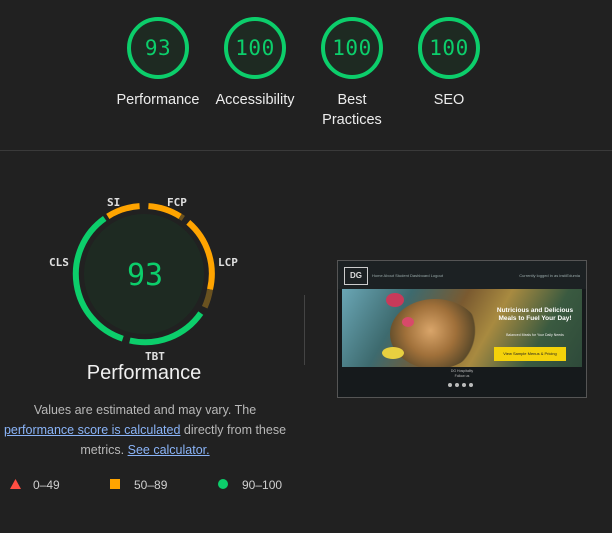  I want to click on score-calculation-link: performance score is calculated, so click(92, 430).